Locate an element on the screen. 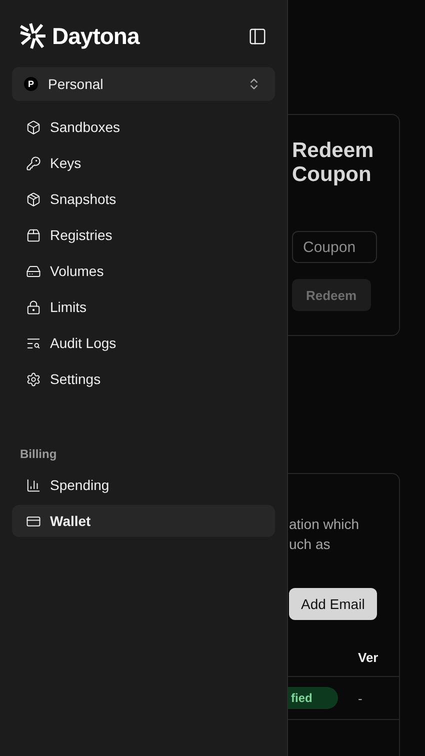 The image size is (425, 756). nav-item: Registries is located at coordinates (143, 235).